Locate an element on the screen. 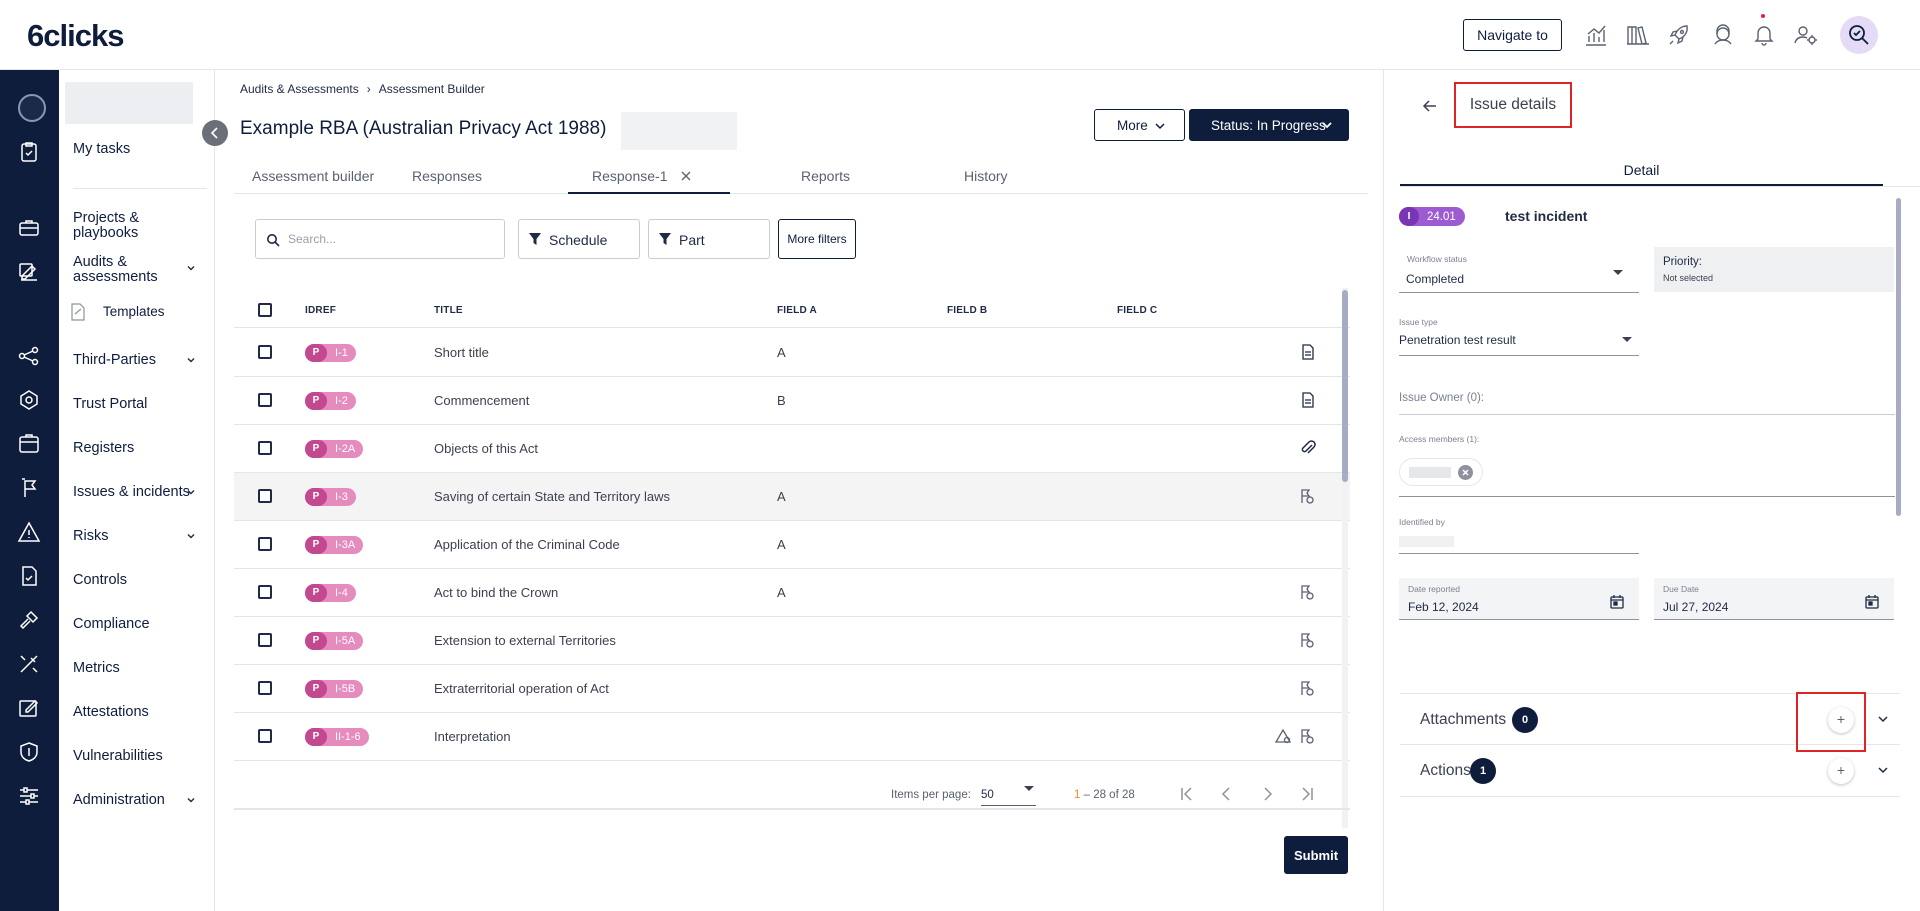 The width and height of the screenshot is (1920, 911). column-header-field-c: FIELD C is located at coordinates (1137, 310).